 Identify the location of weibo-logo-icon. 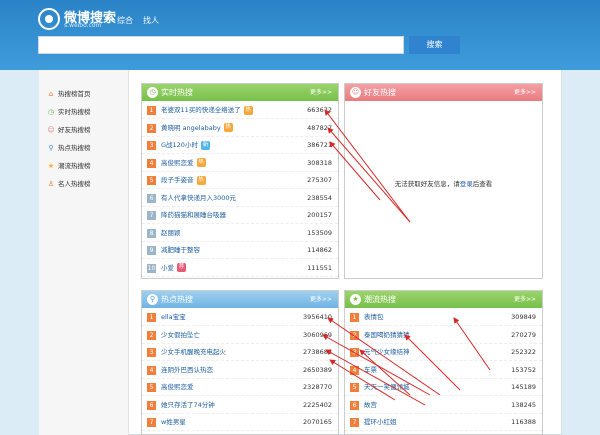
(49, 19).